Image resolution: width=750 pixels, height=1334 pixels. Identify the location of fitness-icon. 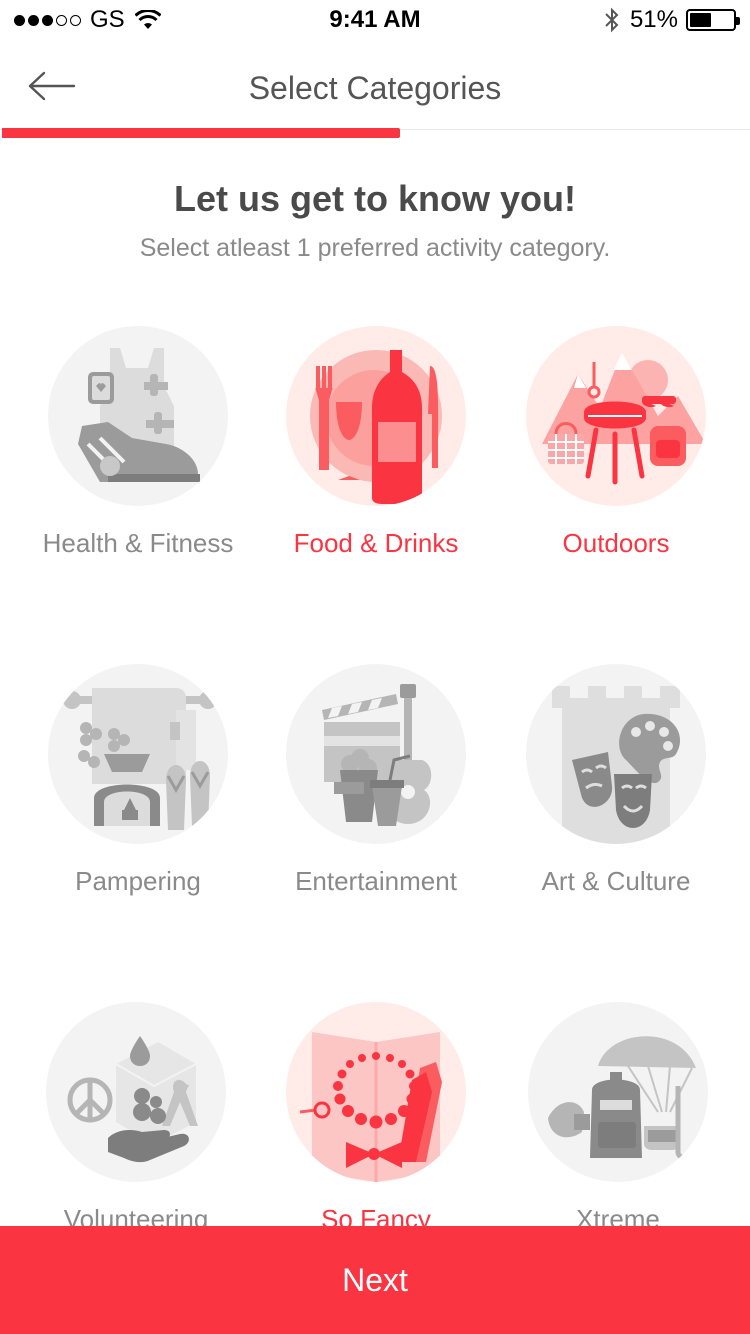
(139, 415).